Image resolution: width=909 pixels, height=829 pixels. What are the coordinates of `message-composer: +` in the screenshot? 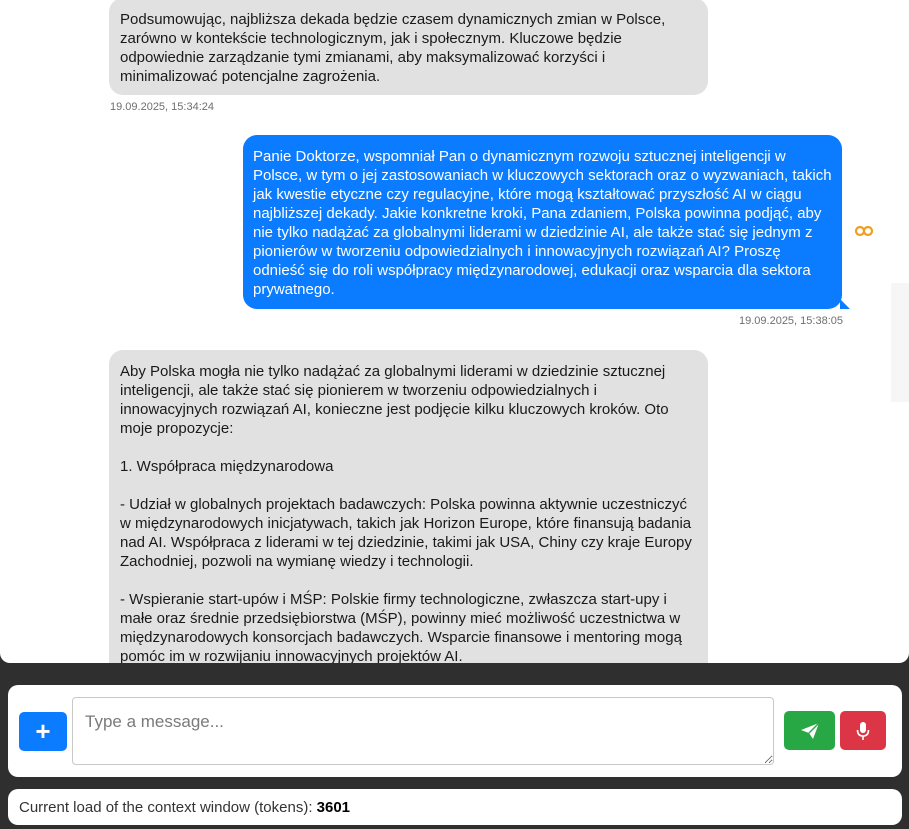 It's located at (455, 731).